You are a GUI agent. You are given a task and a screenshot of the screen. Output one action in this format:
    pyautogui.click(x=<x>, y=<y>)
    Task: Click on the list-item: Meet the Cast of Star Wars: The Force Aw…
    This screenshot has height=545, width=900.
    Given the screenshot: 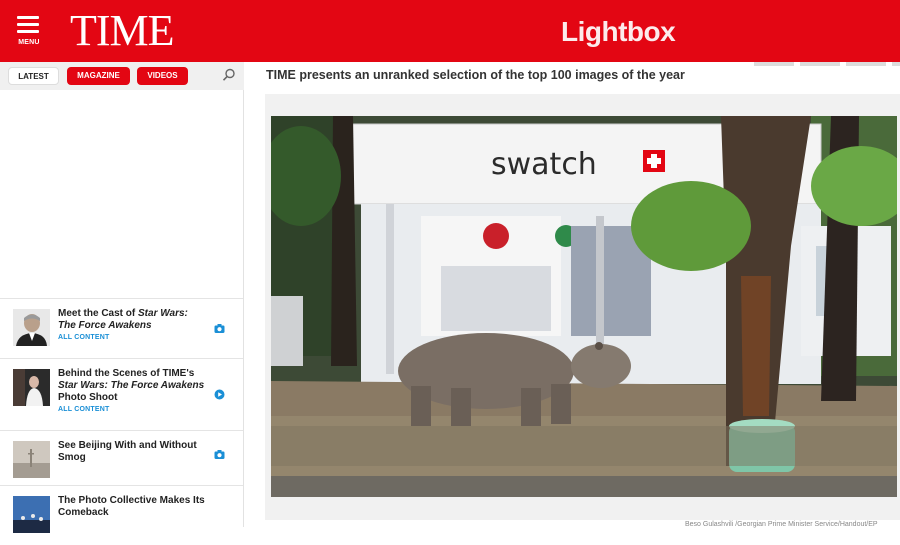 What is the action you would take?
    pyautogui.click(x=121, y=328)
    